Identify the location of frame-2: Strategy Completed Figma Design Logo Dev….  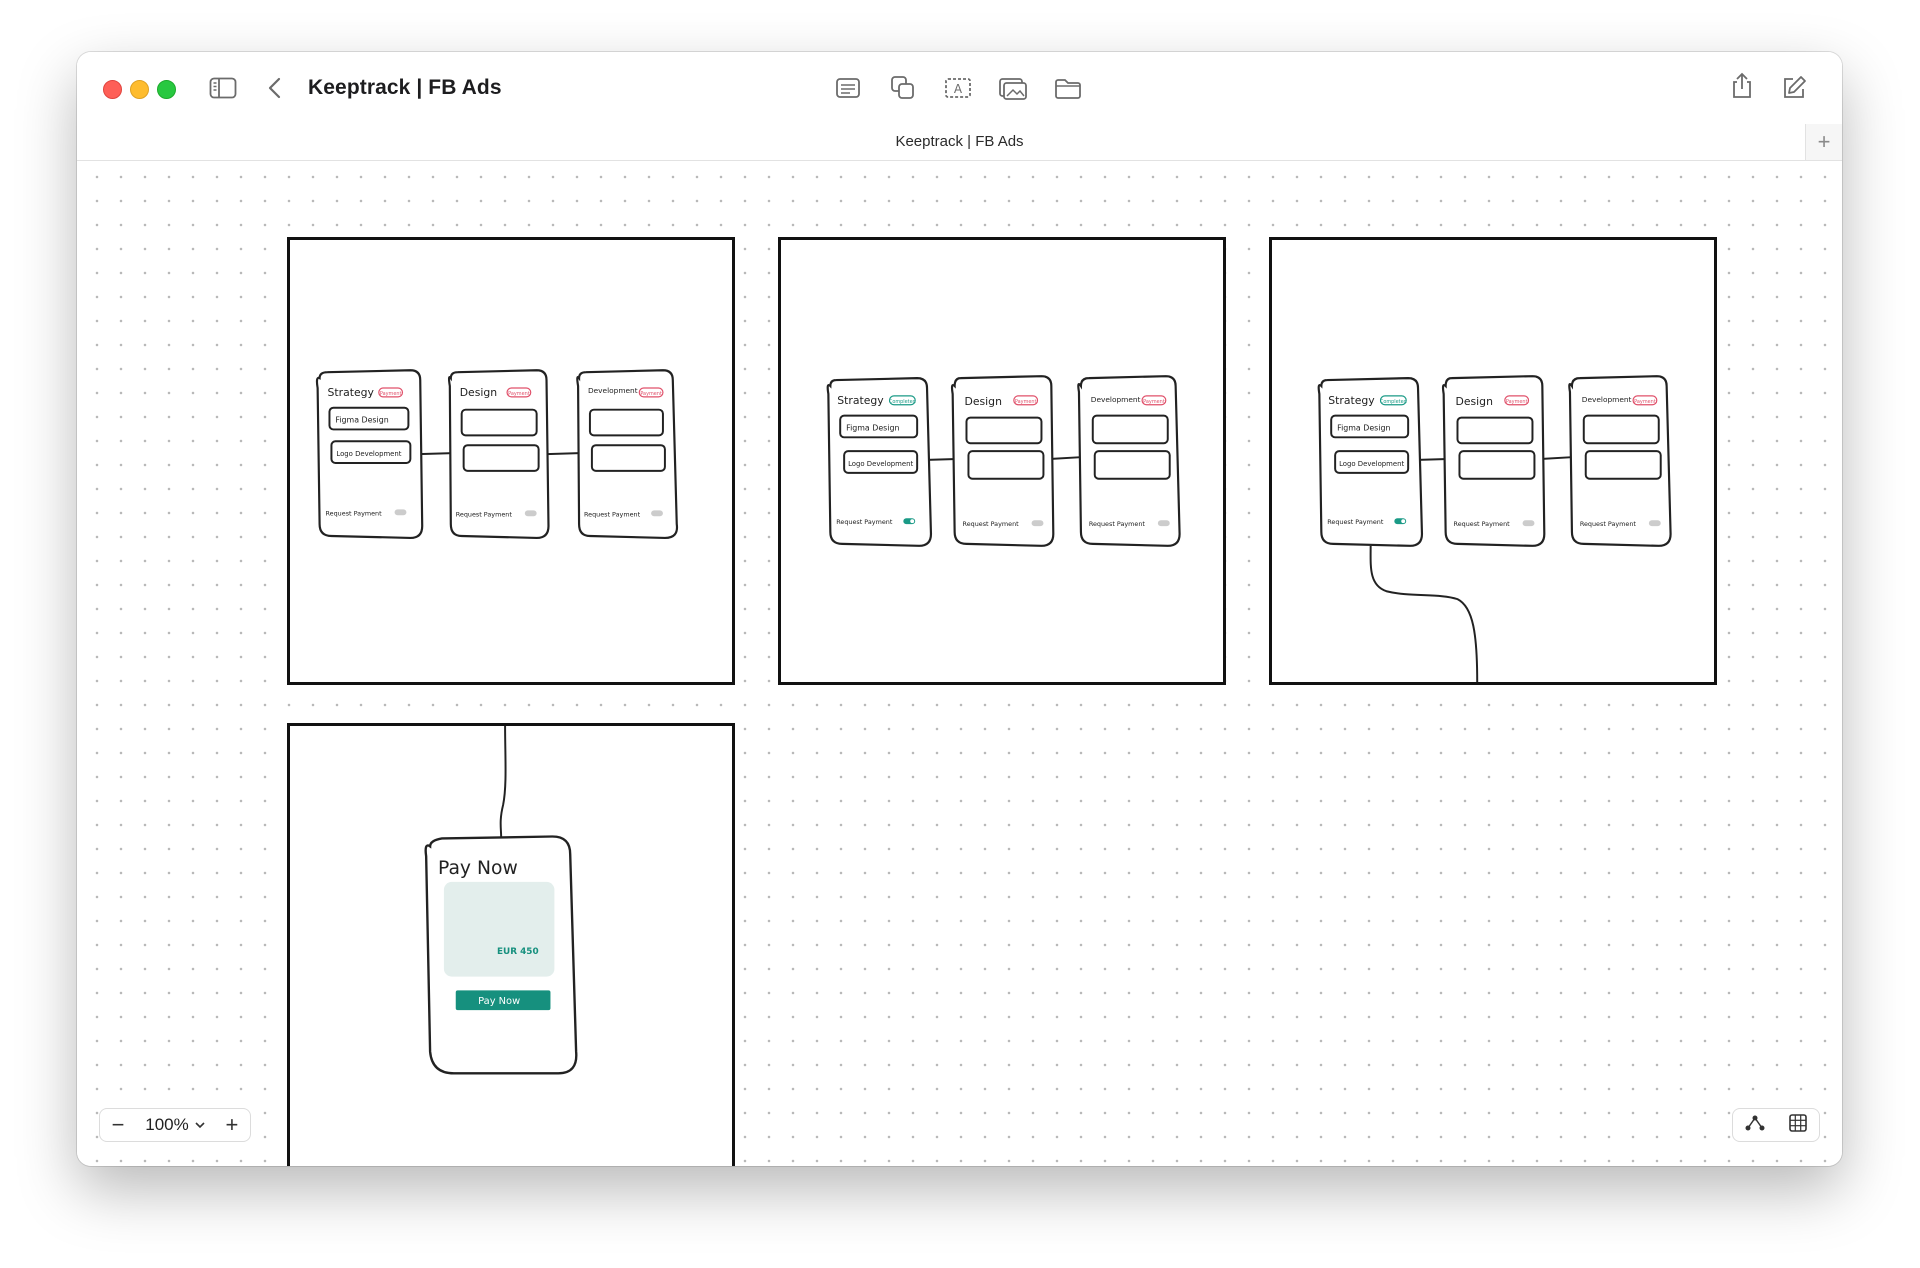
(1002, 461).